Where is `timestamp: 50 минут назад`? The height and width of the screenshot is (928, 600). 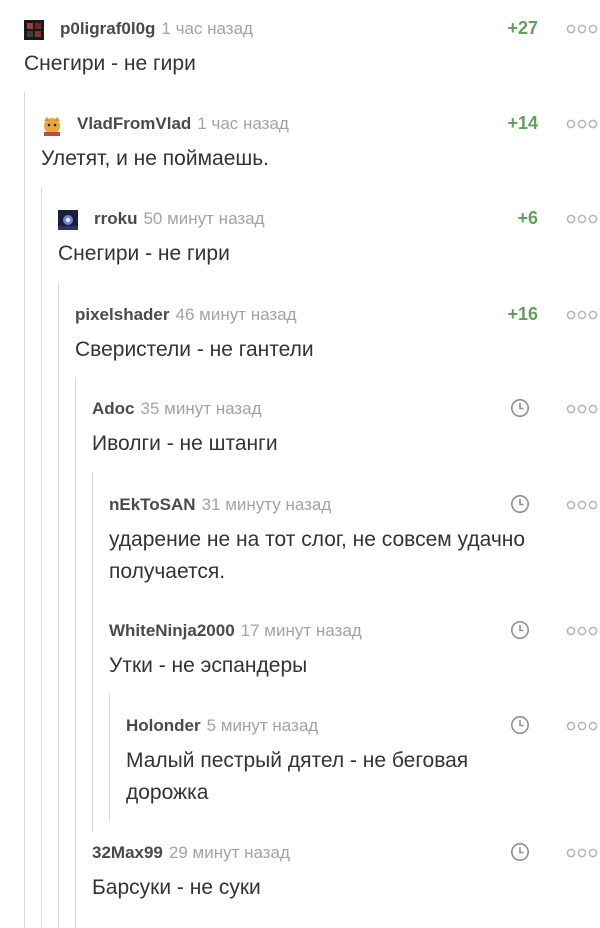
timestamp: 50 минут назад is located at coordinates (204, 218).